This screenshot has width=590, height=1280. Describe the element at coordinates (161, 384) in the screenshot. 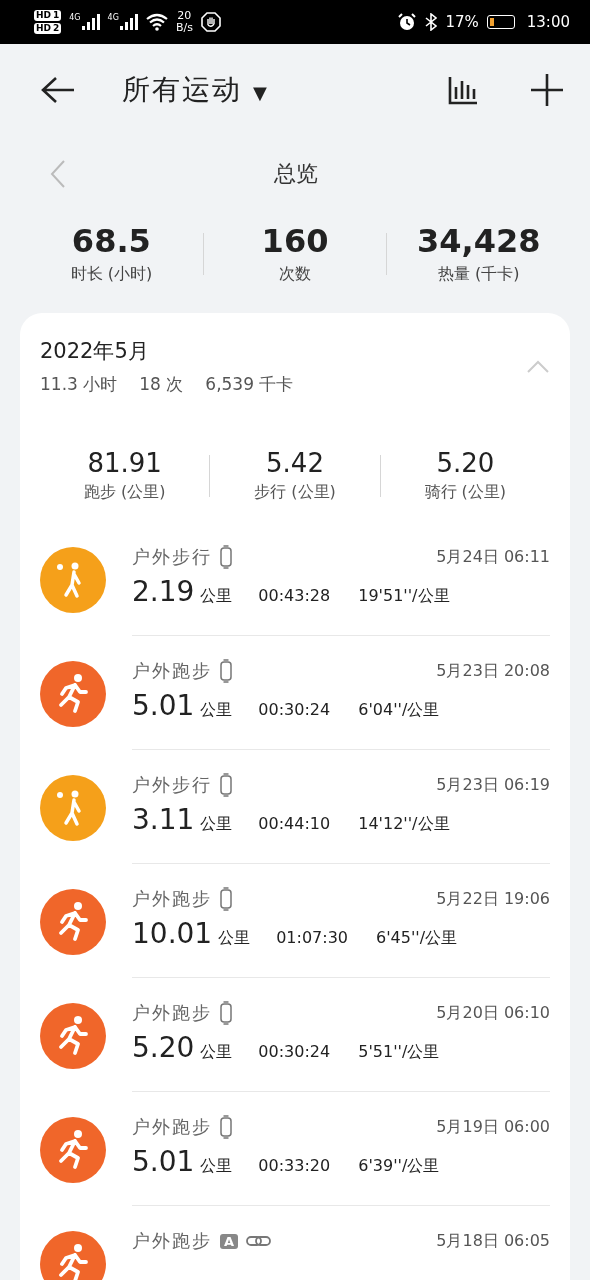

I see `month-summary: 18 次` at that location.